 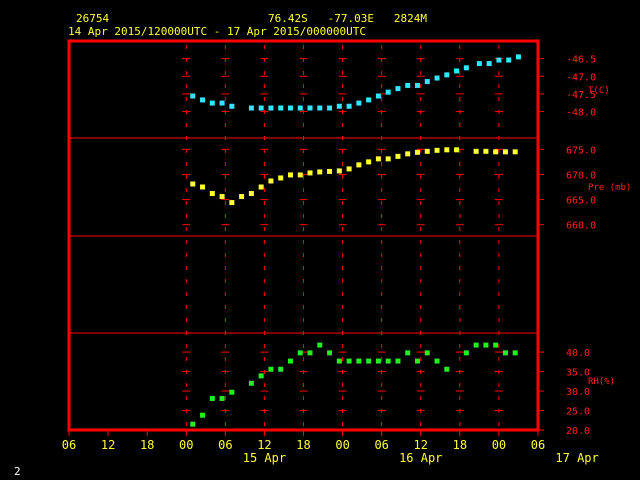 I want to click on y-tick-label: 670.0, so click(x=581, y=175).